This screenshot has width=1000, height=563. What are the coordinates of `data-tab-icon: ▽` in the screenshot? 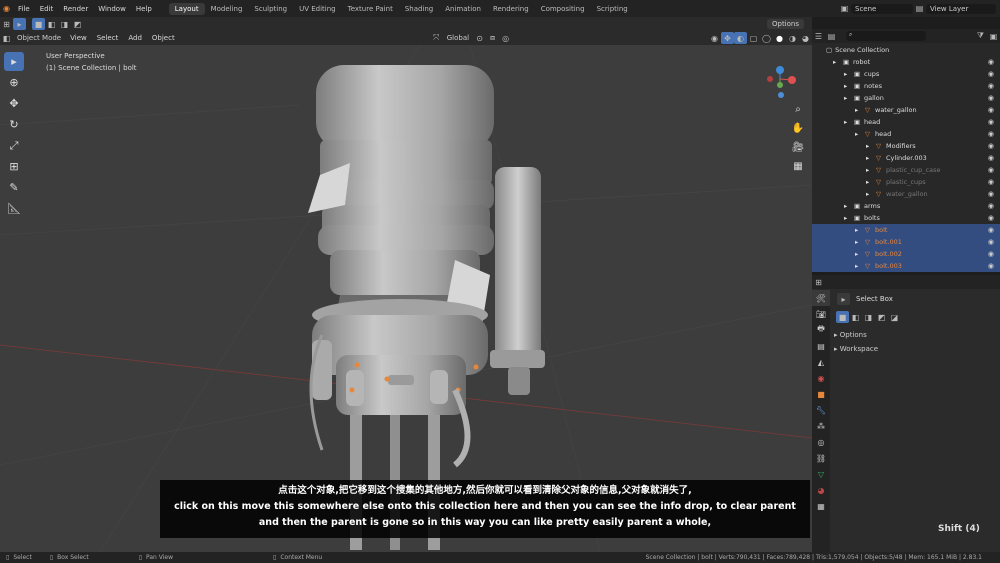 It's located at (821, 474).